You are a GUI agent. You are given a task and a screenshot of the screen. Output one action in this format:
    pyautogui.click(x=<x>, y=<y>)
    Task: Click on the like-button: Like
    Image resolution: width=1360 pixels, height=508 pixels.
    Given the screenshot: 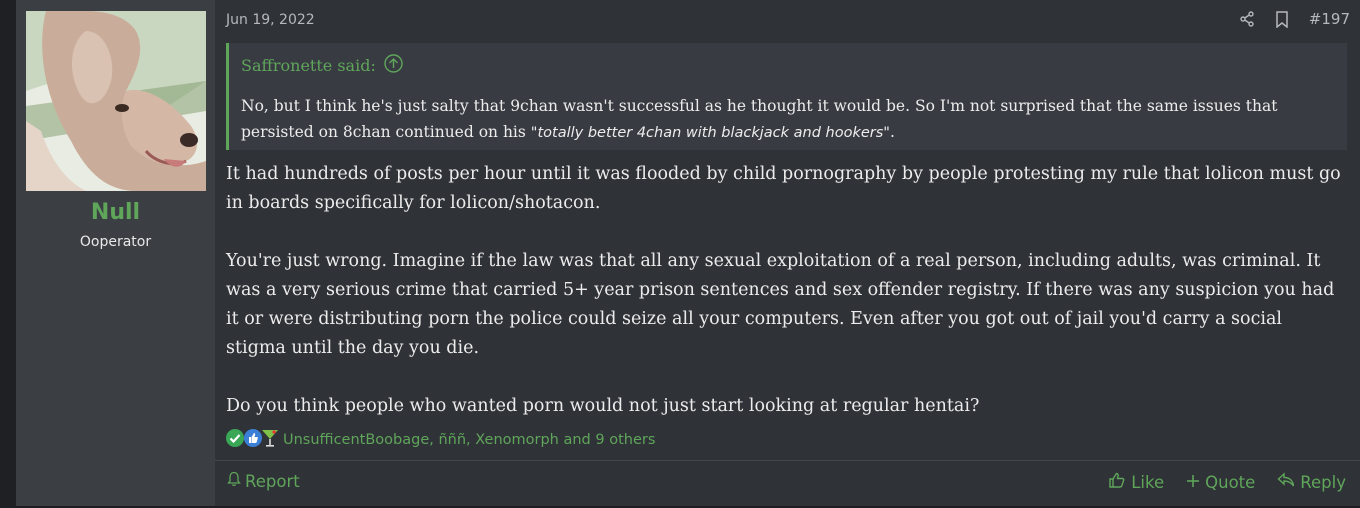 What is the action you would take?
    pyautogui.click(x=1136, y=482)
    